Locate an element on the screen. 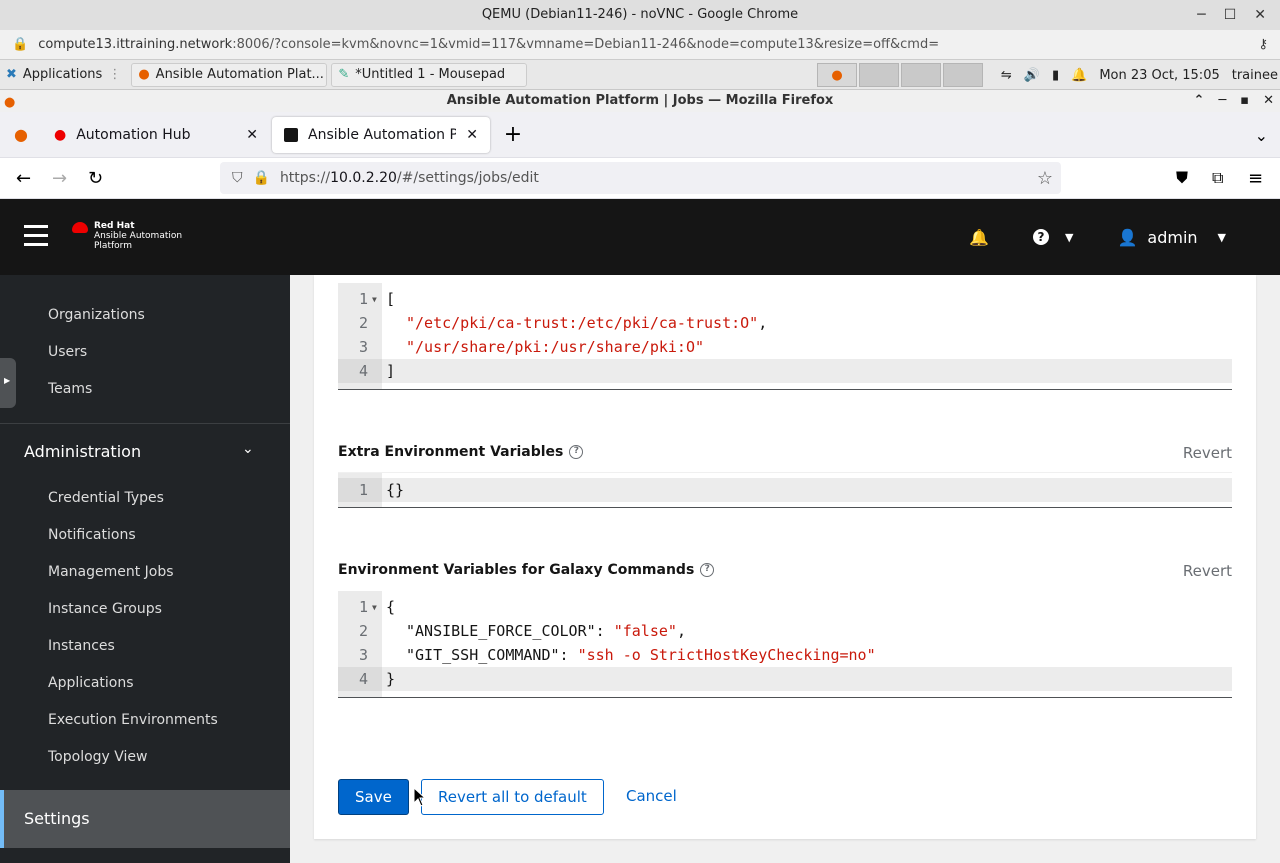 The height and width of the screenshot is (863, 1280). code-line: ] is located at coordinates (391, 371).